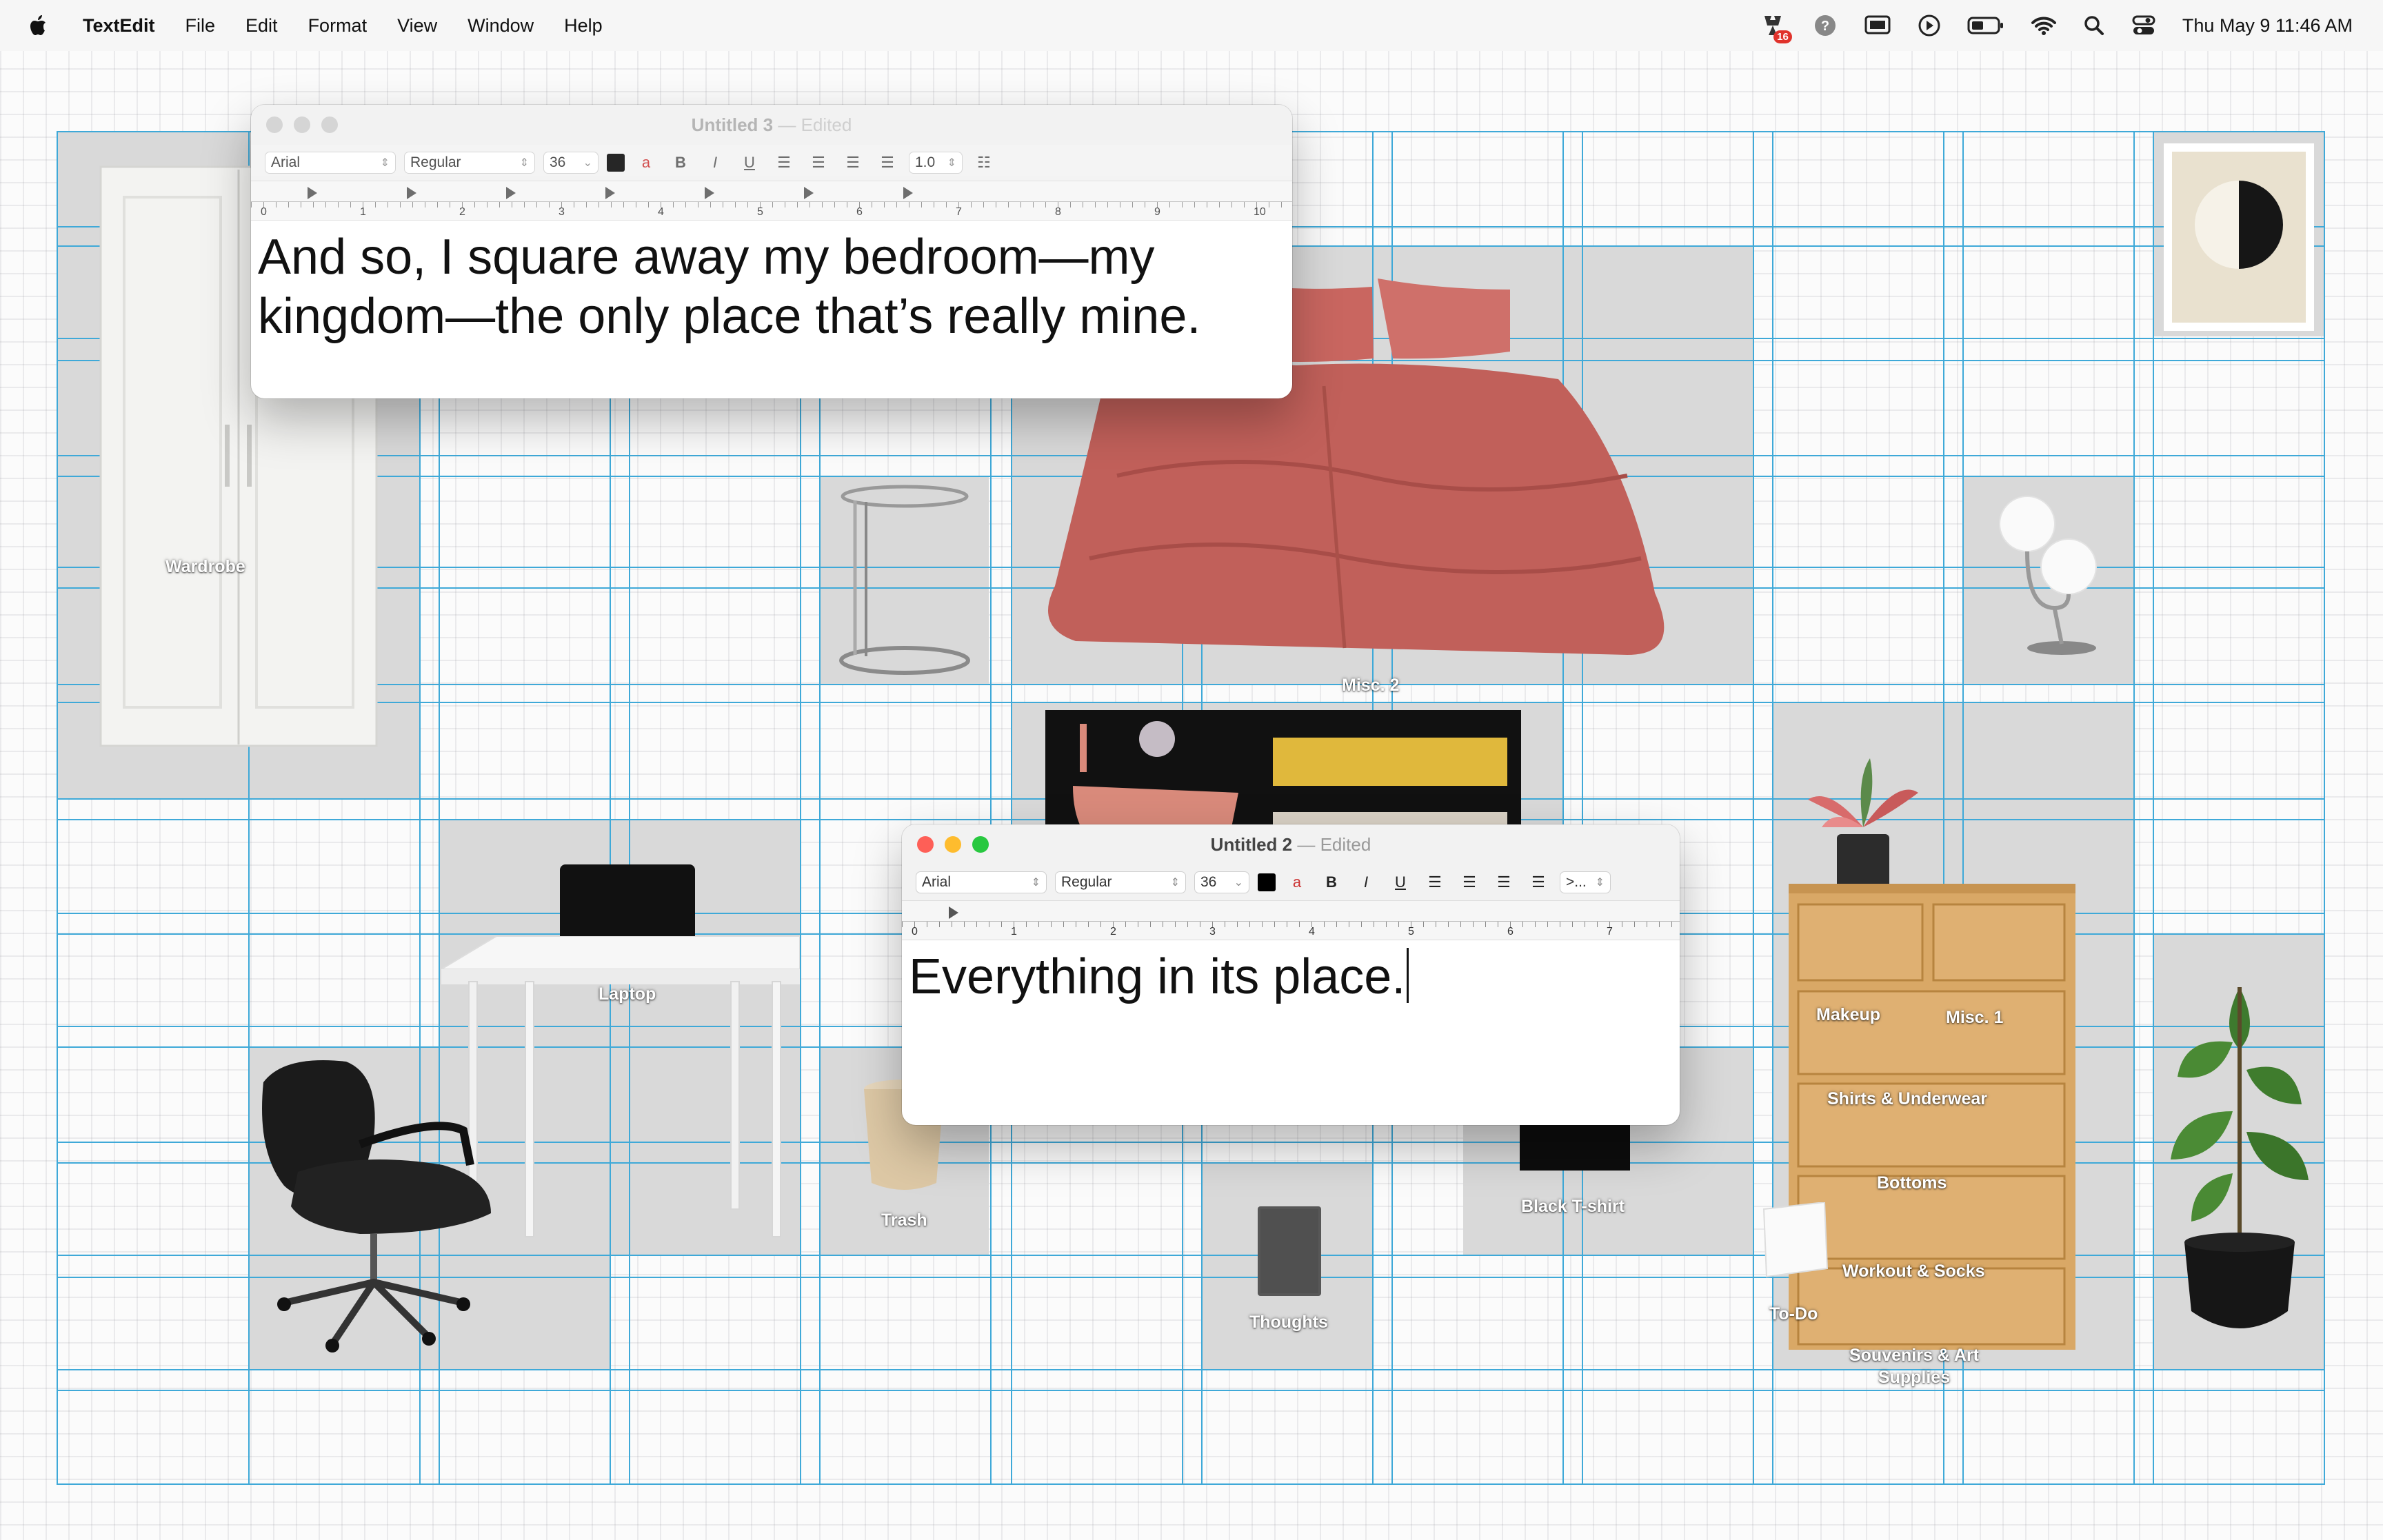  Describe the element at coordinates (936, 163) in the screenshot. I see `line-spacing-select: 1.0 ⇕` at that location.